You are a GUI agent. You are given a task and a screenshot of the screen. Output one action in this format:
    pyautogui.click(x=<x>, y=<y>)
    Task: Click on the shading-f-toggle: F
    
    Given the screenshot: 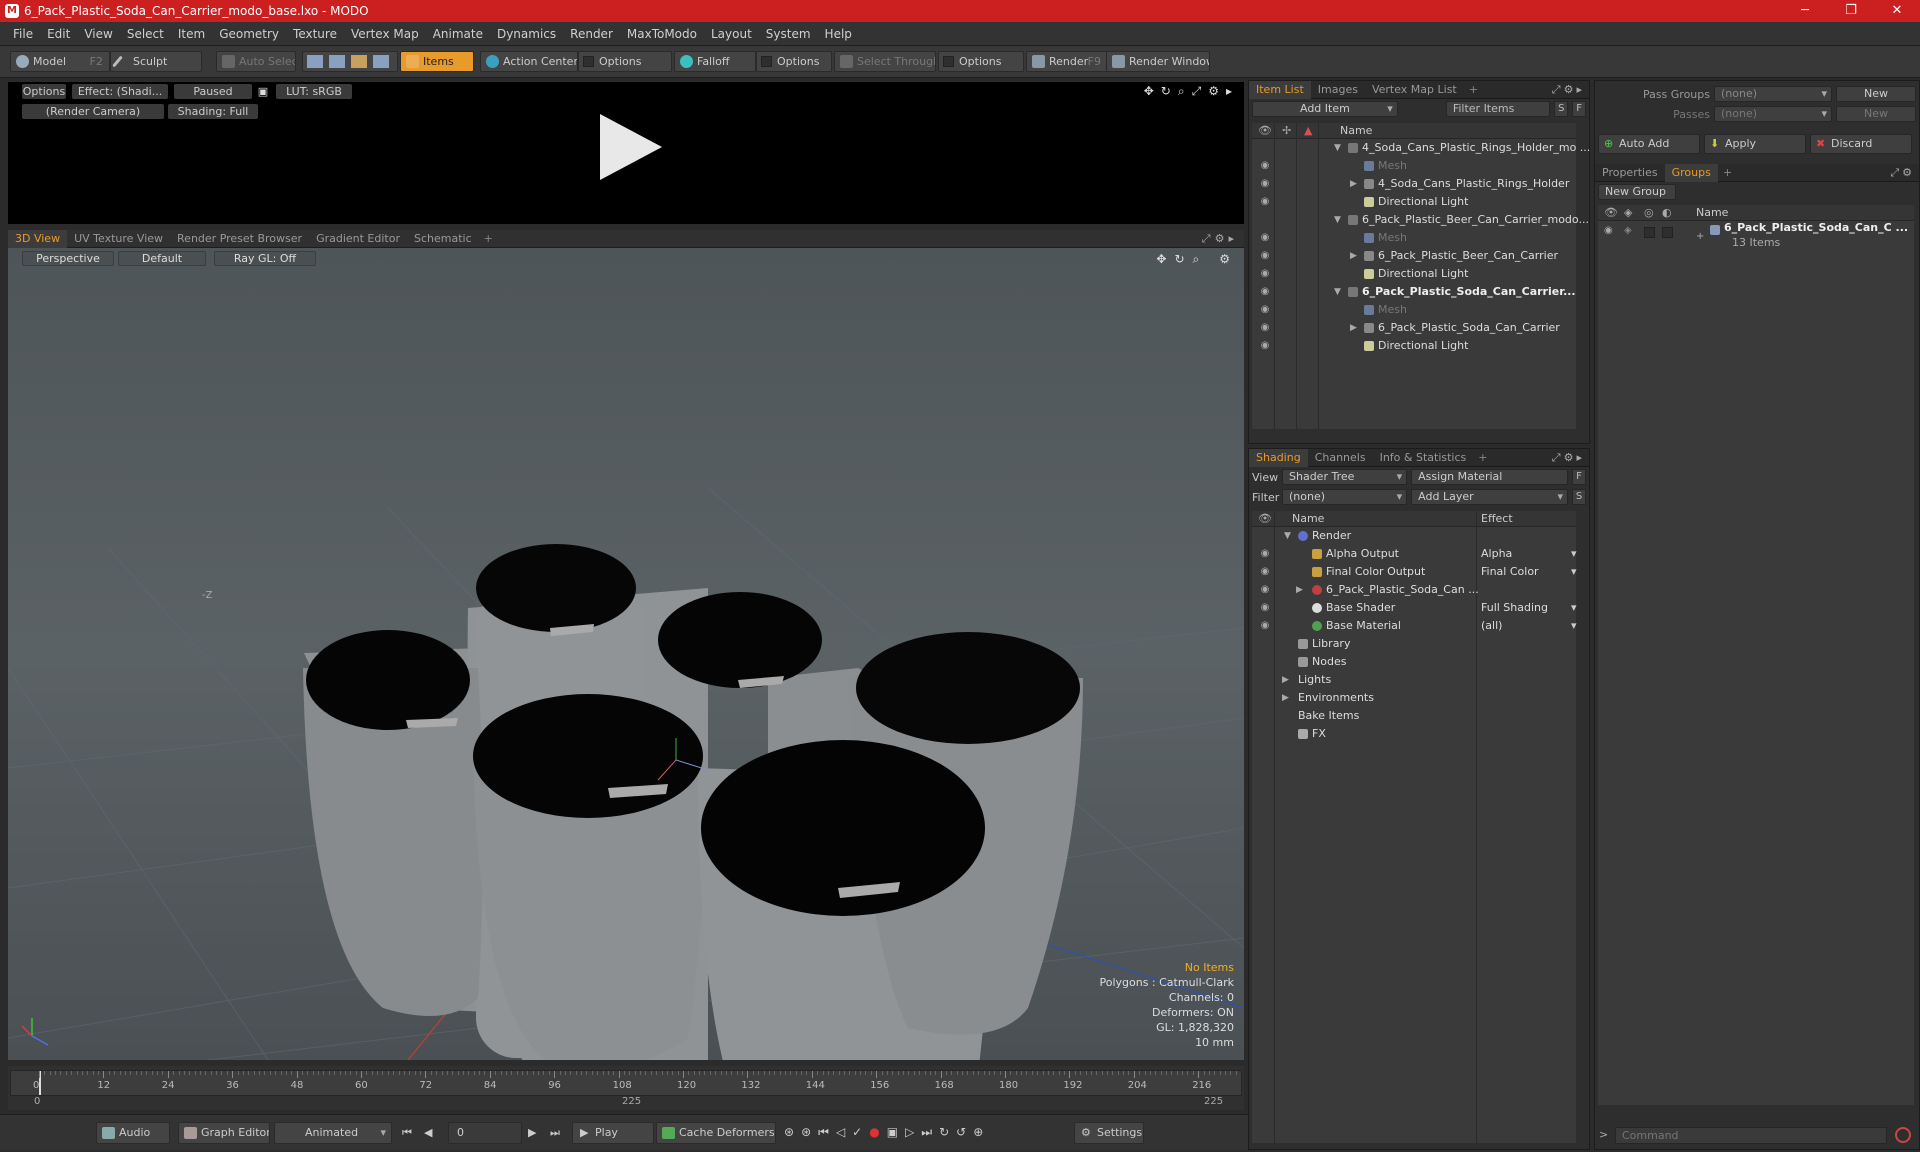 What is the action you would take?
    pyautogui.click(x=1579, y=477)
    